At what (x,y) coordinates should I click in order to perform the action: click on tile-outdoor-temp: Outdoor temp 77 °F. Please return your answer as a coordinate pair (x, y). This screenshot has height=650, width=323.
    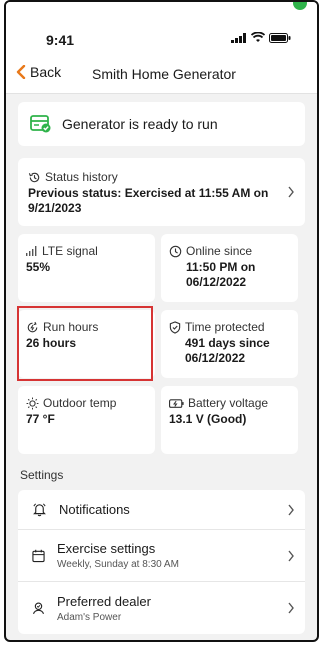
    Looking at the image, I should click on (86, 420).